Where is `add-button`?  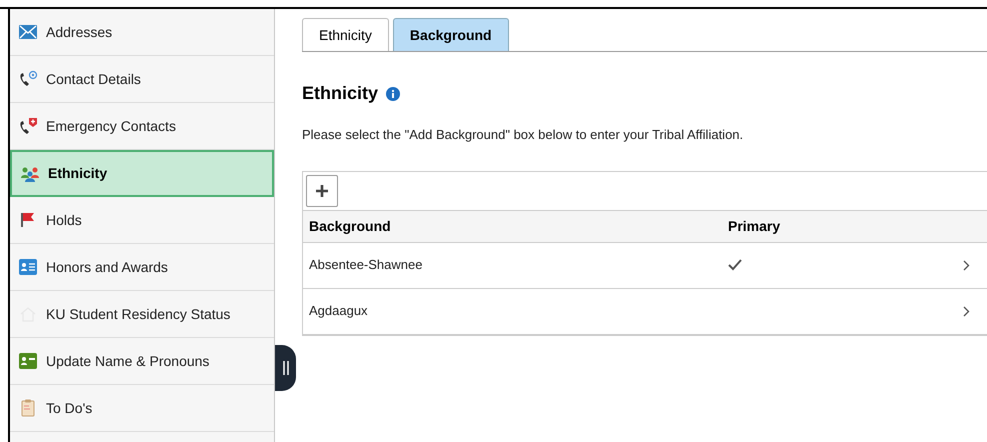
add-button is located at coordinates (322, 190).